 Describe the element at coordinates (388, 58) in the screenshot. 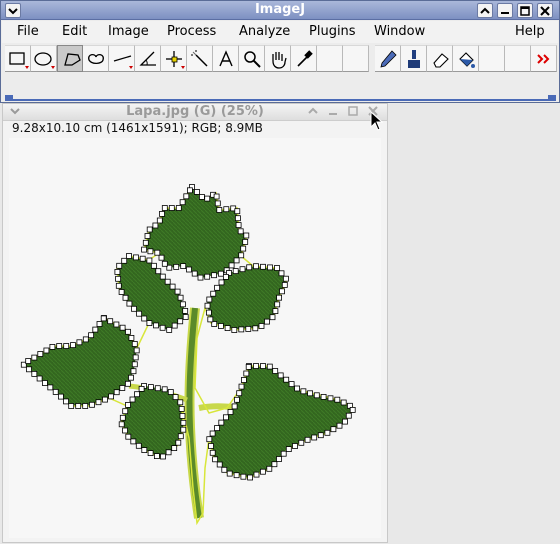

I see `pencil-tool` at that location.